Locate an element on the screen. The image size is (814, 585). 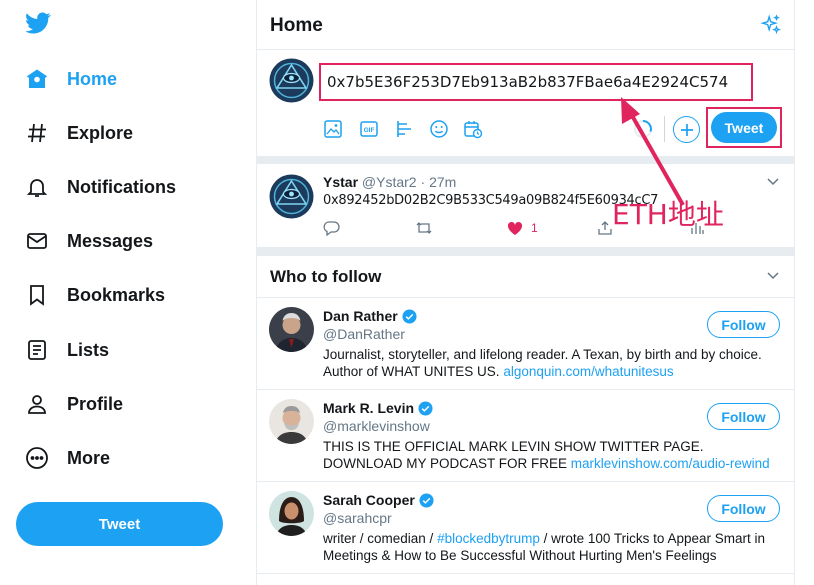
heart-icon is located at coordinates (515, 228).